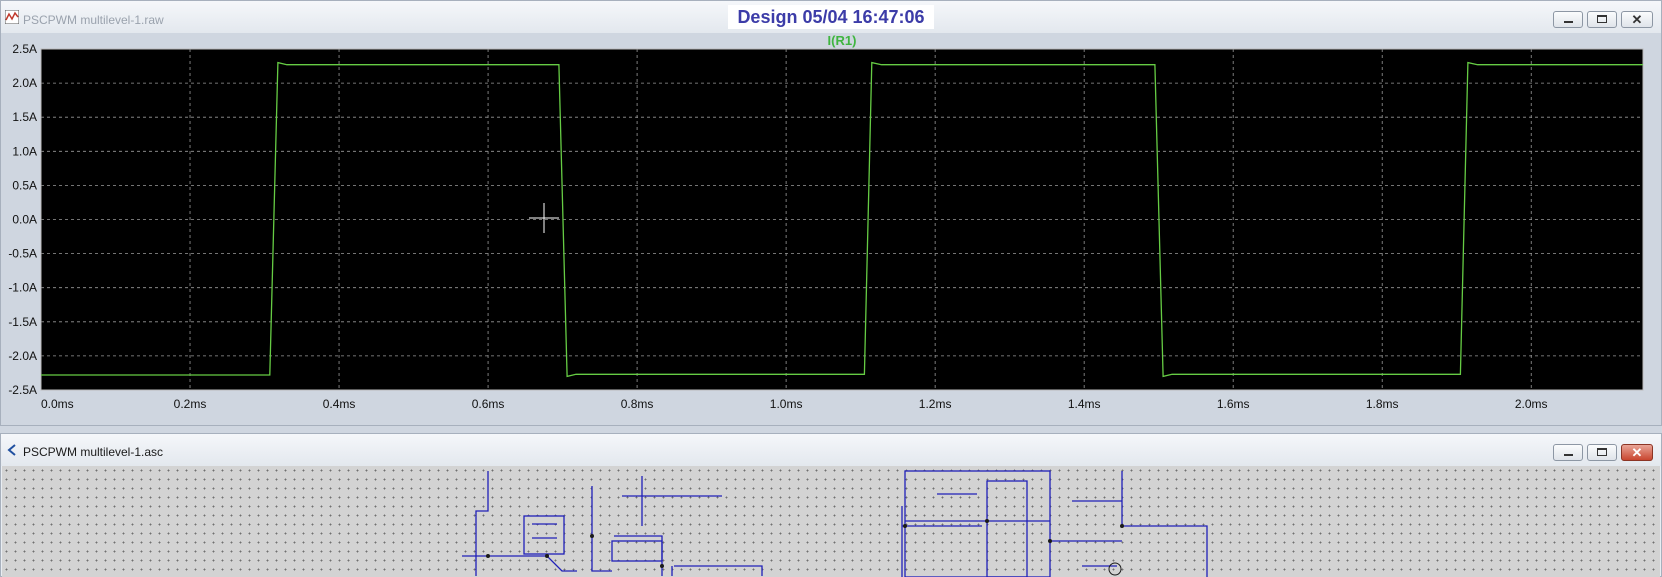  I want to click on y-tick-label: -1.0A, so click(22, 288).